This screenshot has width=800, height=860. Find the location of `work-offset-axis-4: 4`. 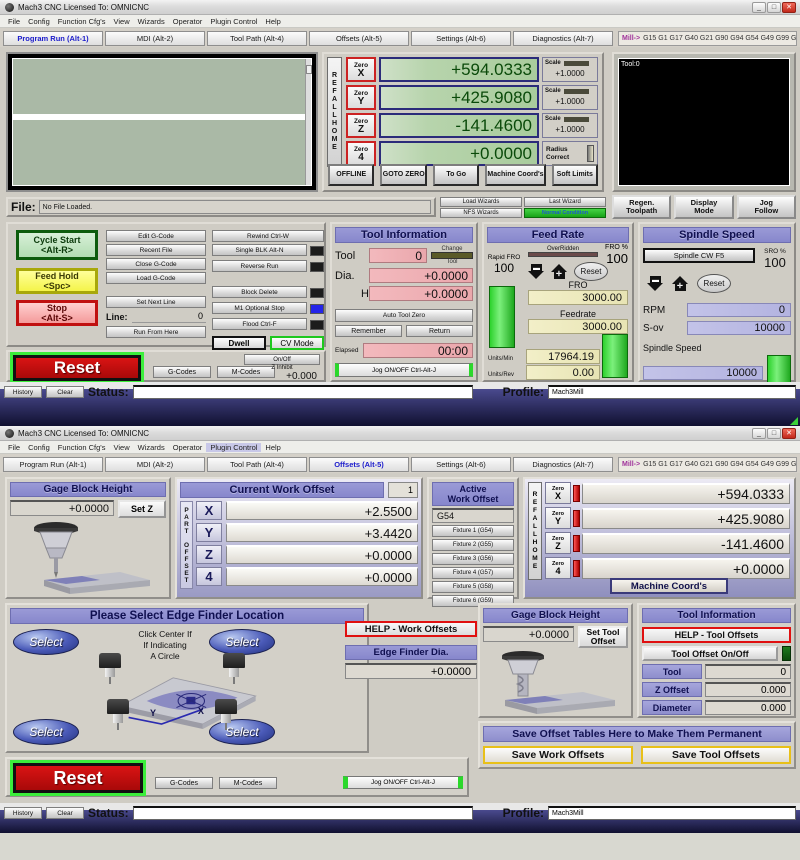

work-offset-axis-4: 4 is located at coordinates (209, 576).